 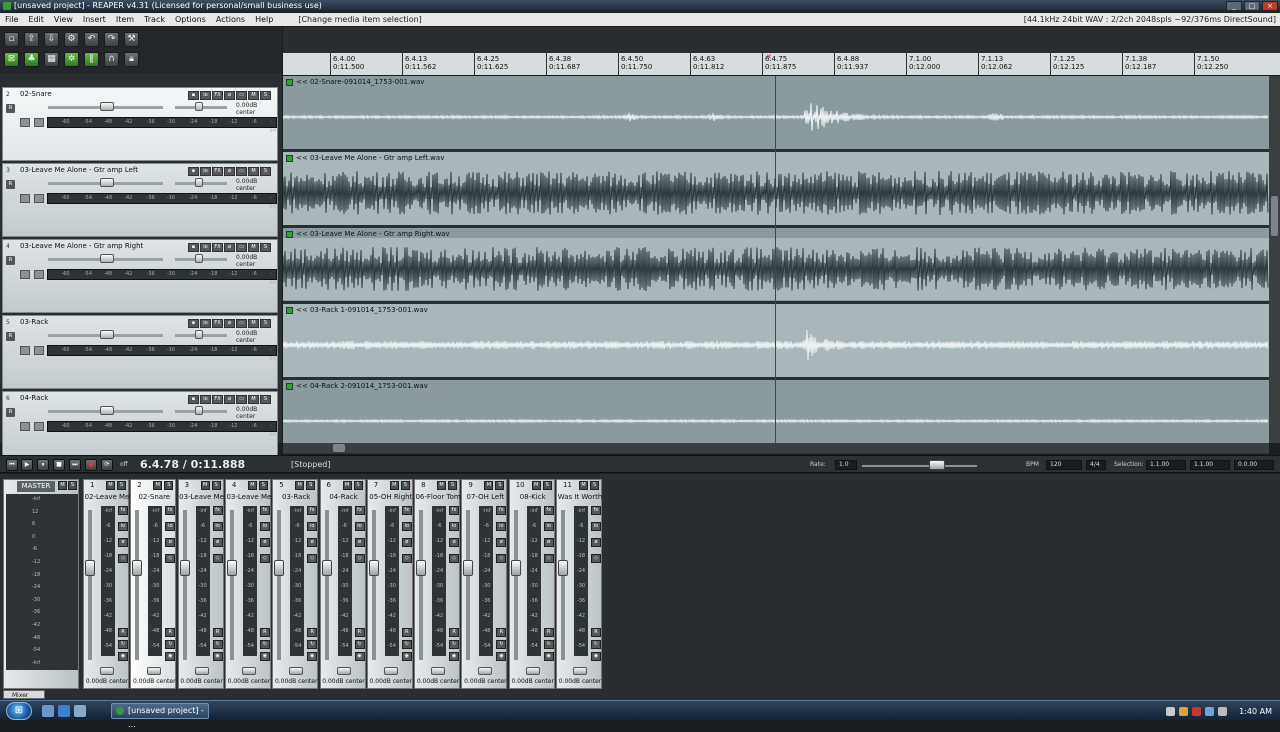 What do you see at coordinates (154, 19) in the screenshot?
I see `menu-track: Track` at bounding box center [154, 19].